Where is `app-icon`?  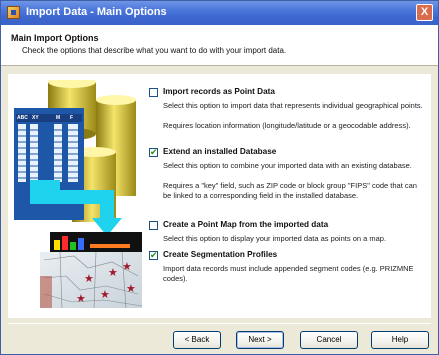
app-icon is located at coordinates (13, 12).